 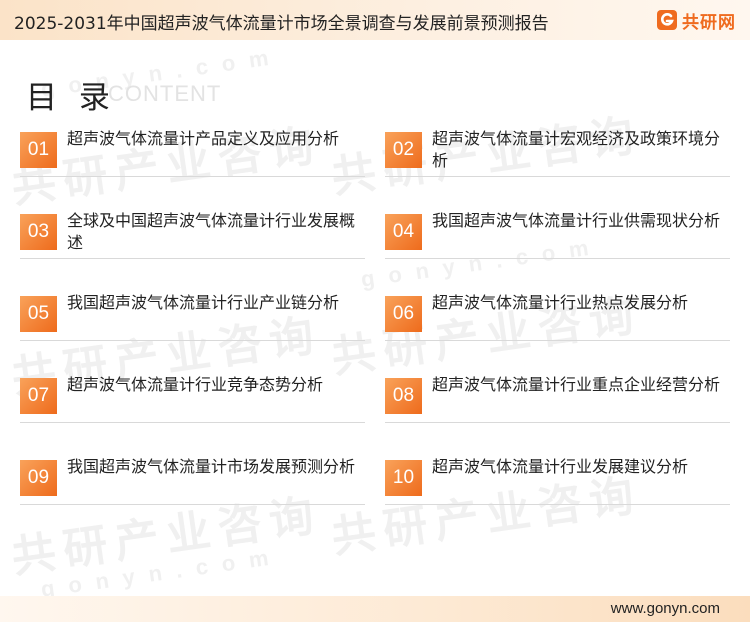 I want to click on page-footer: www.gonyn.com, so click(x=375, y=609).